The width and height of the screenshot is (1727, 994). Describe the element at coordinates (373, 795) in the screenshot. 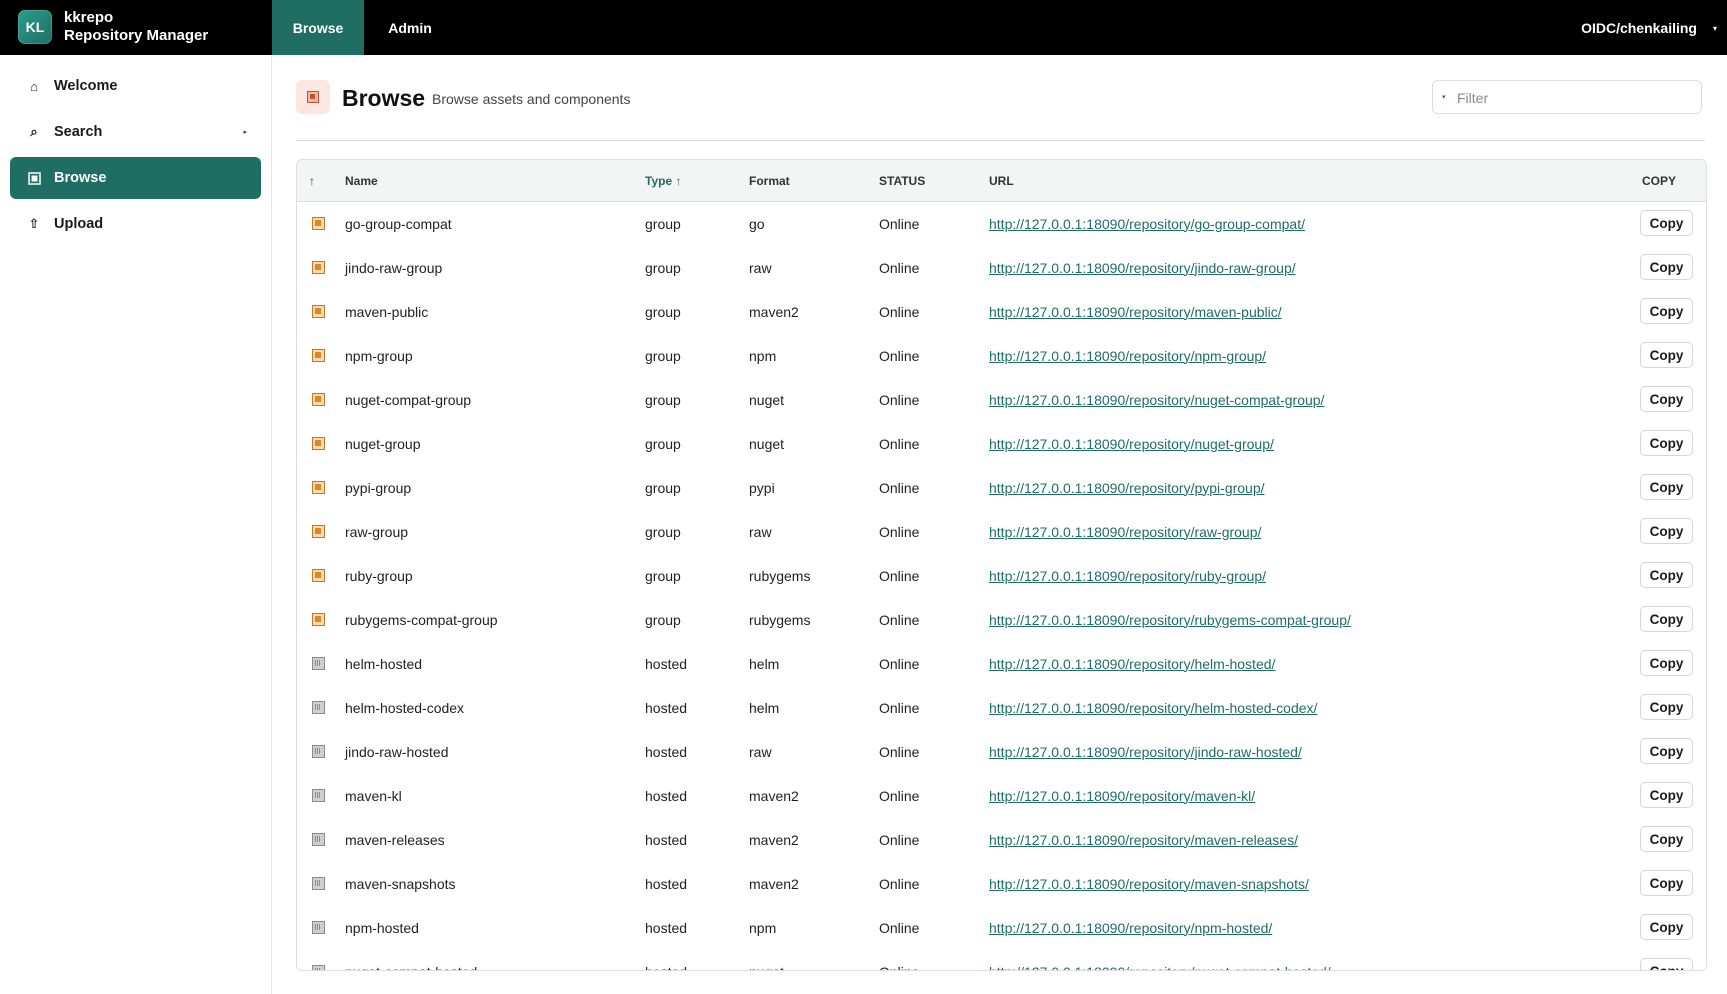

I see `repo-name: maven-kl` at that location.